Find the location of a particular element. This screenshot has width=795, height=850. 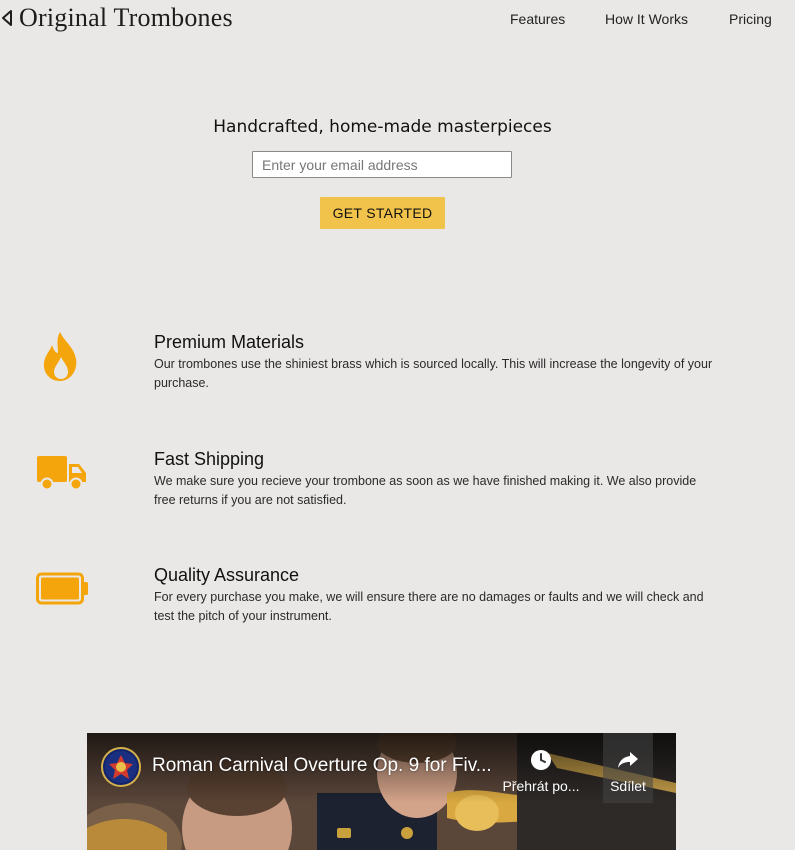

feature-title: Fast Shipping is located at coordinates (209, 459).